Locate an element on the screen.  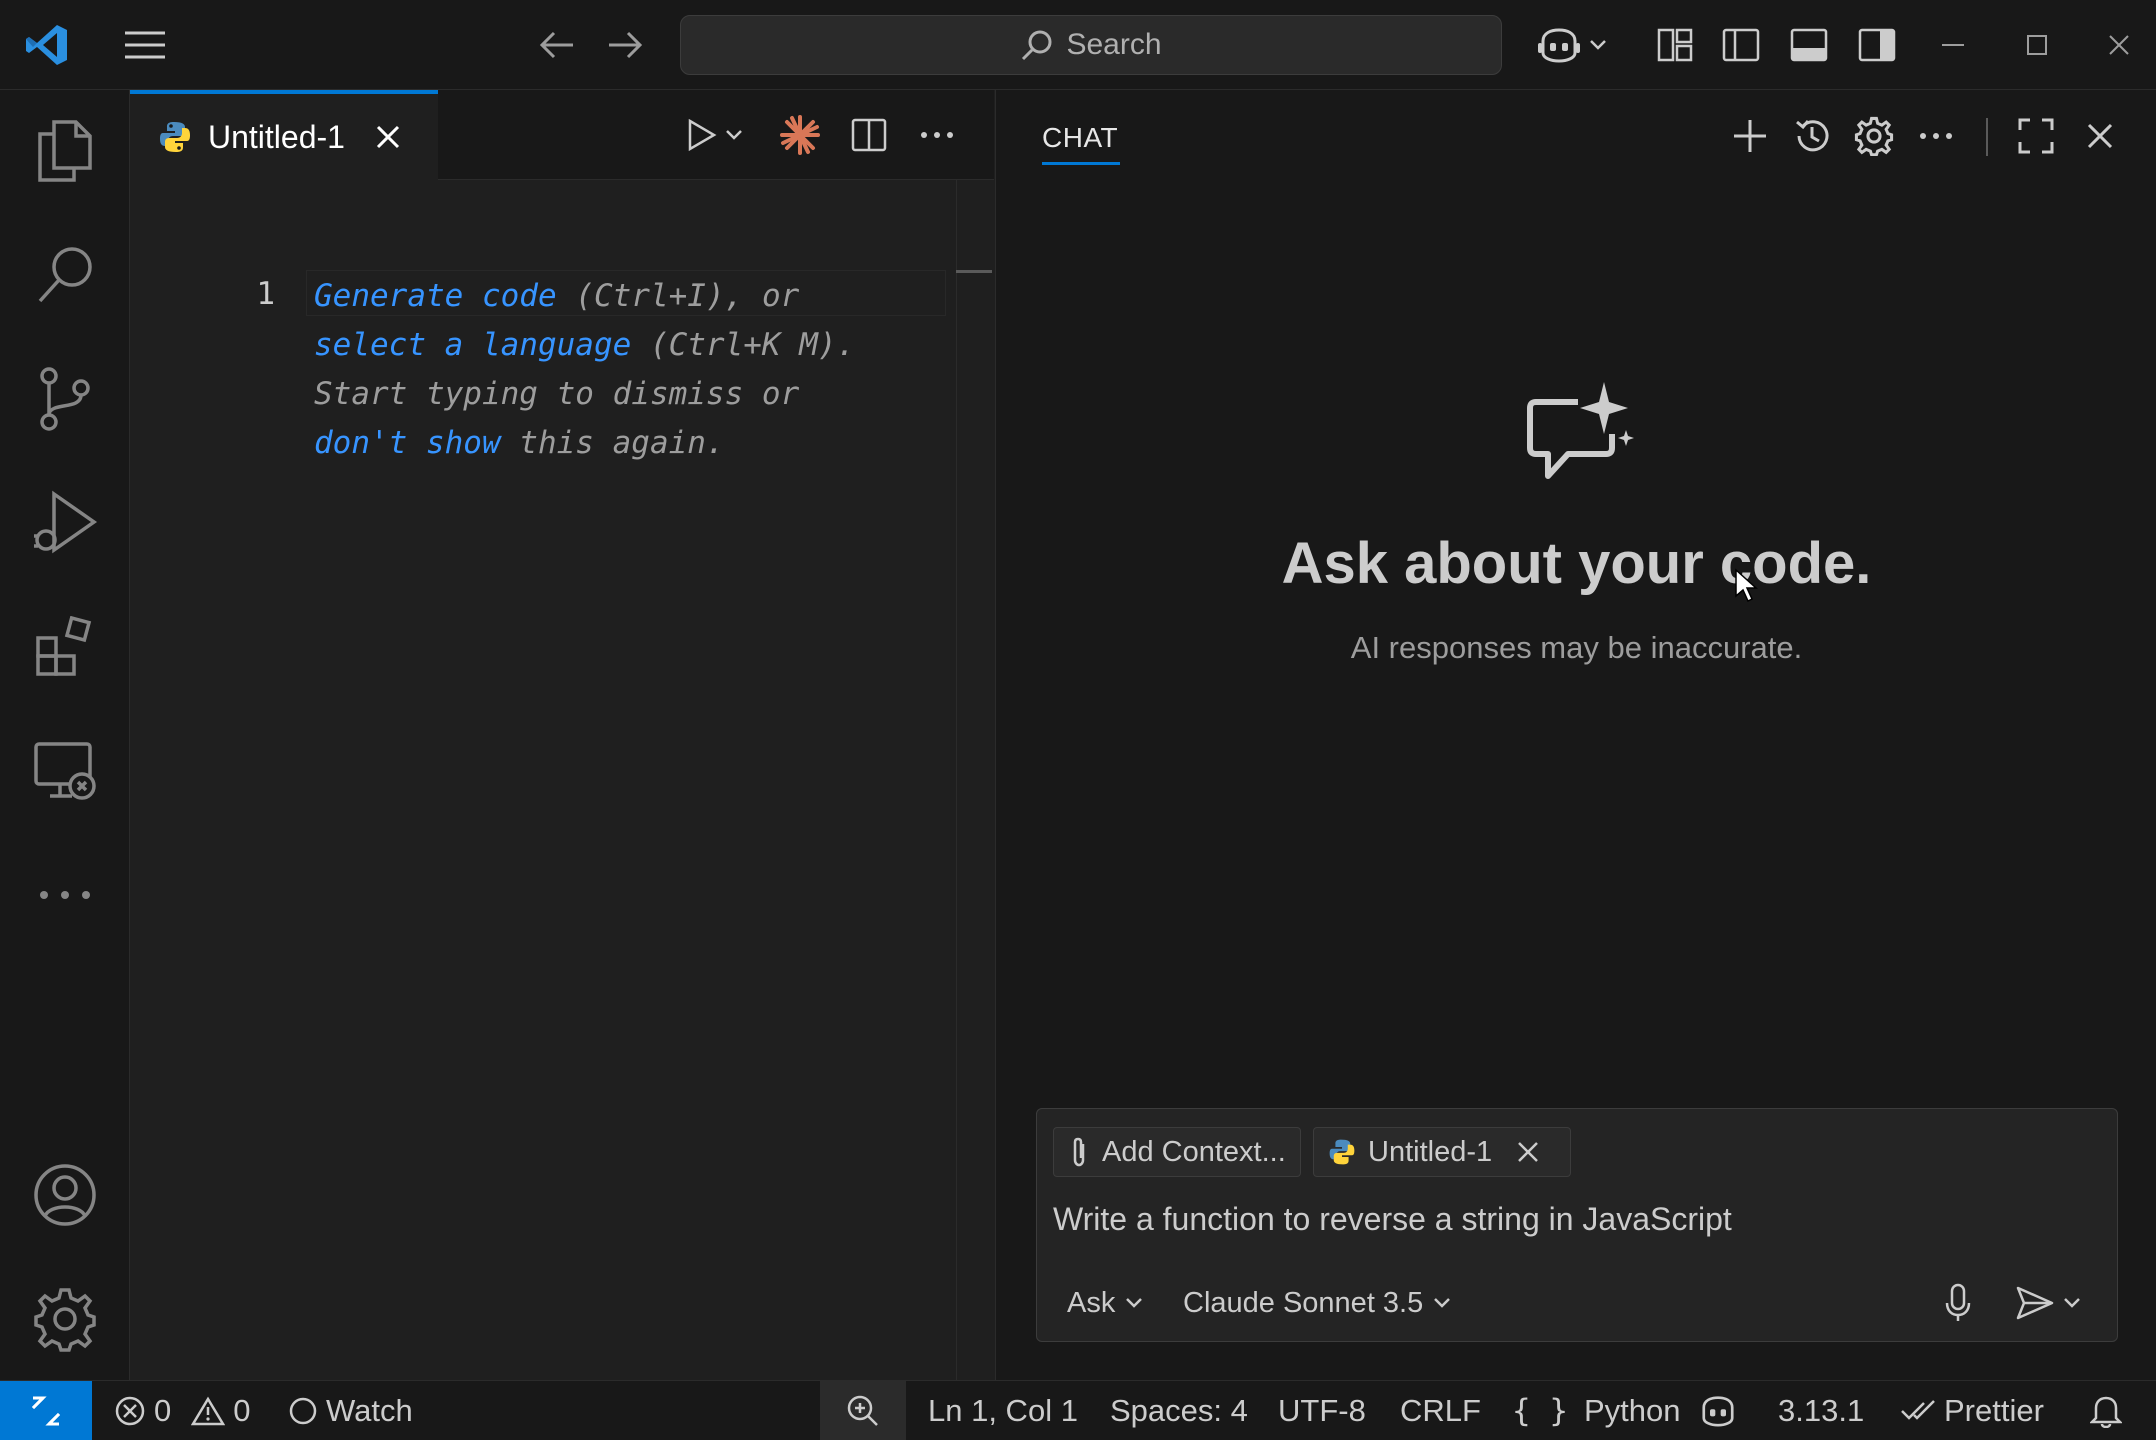
layout-customize-icon is located at coordinates (1675, 45).